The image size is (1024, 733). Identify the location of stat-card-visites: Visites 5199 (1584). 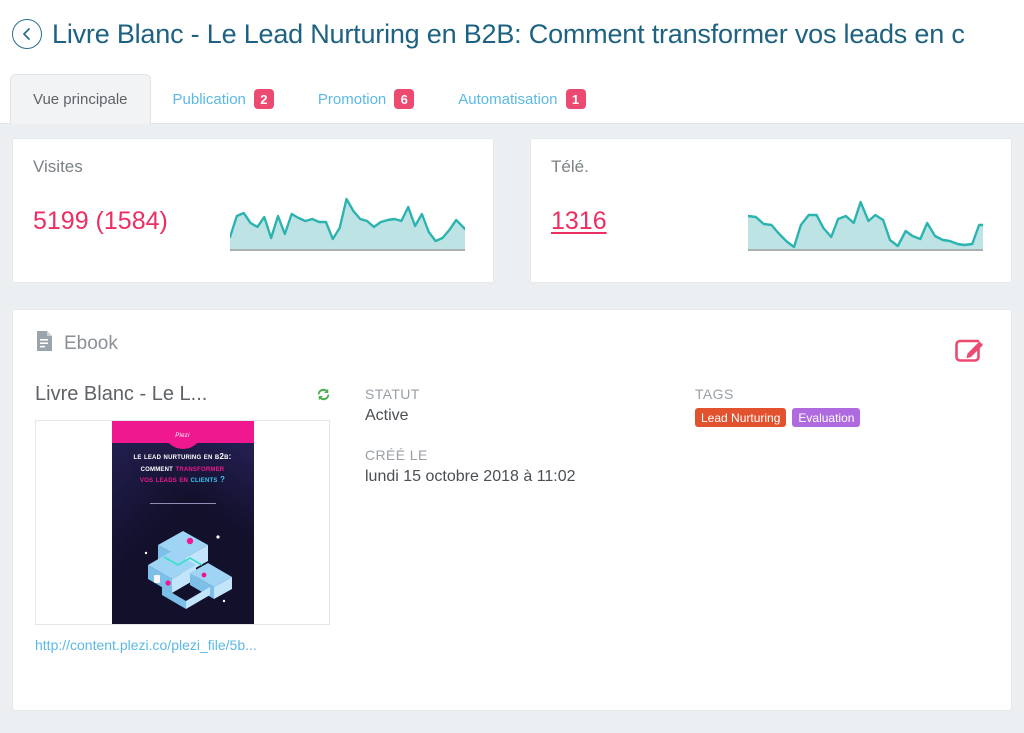
(253, 210).